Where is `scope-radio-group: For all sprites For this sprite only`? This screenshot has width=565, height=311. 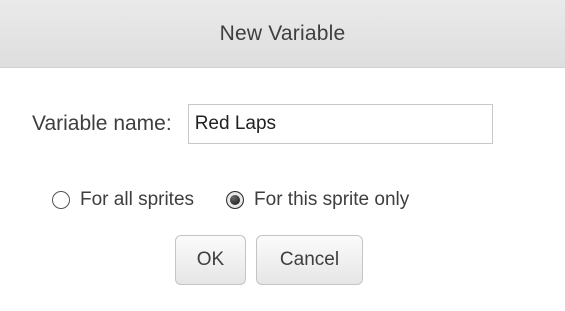
scope-radio-group: For all sprites For this sprite only is located at coordinates (230, 200).